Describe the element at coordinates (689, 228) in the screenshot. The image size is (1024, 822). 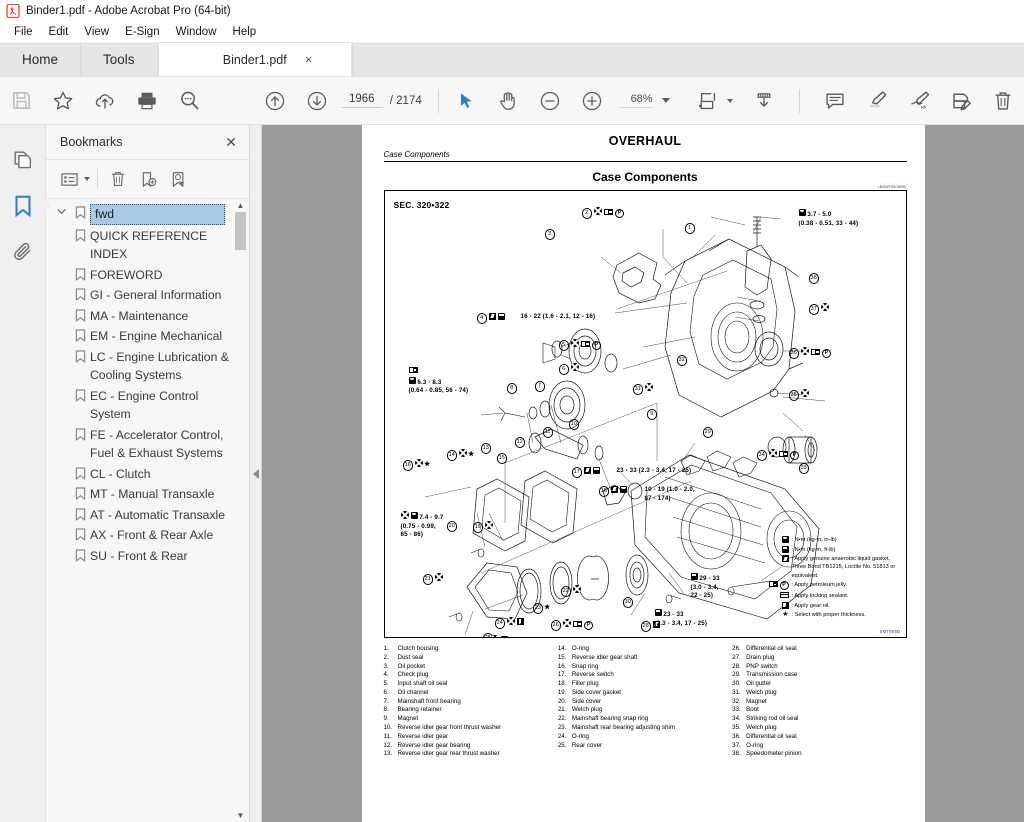
I see `marker-1: 1` at that location.